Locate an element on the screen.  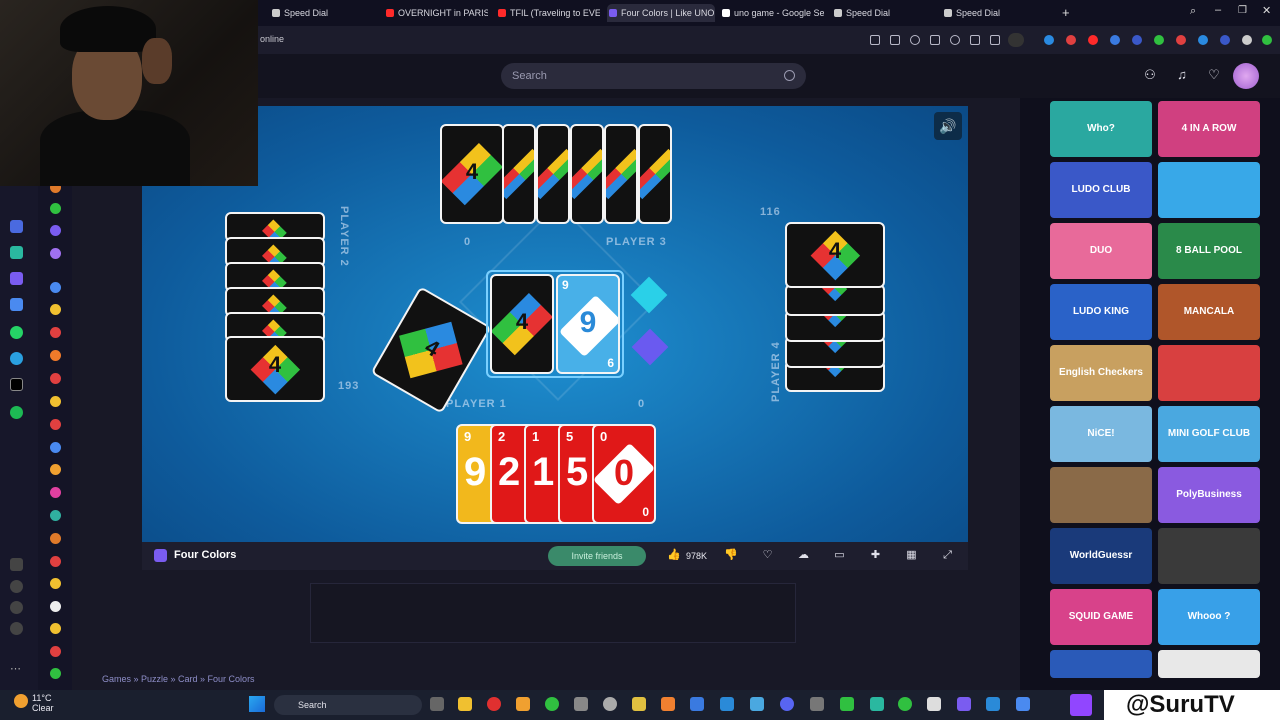
telegram-icon is located at coordinates (16, 358).